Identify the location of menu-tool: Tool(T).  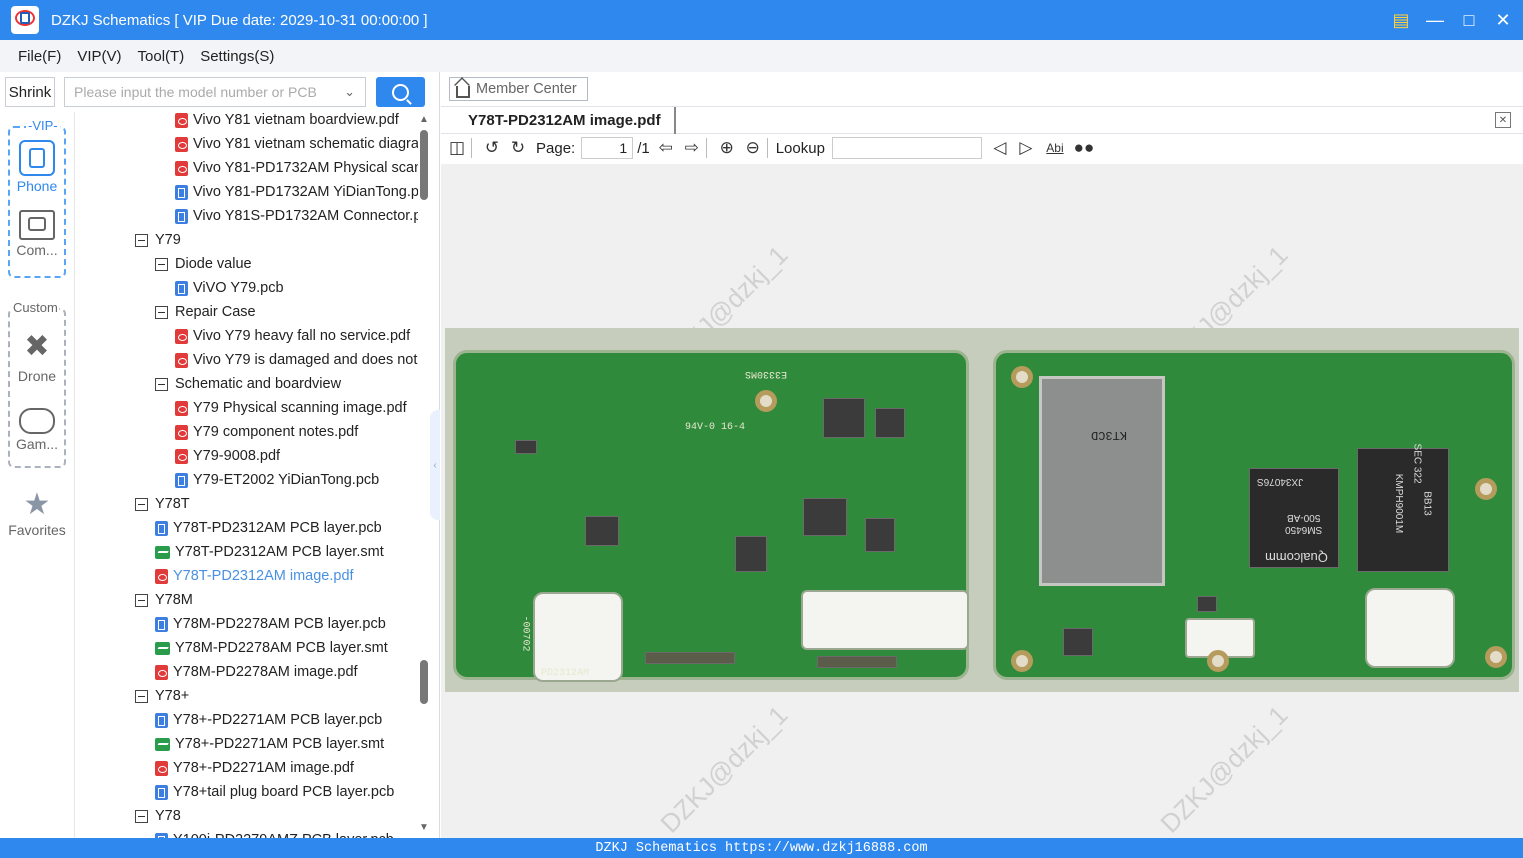
(161, 56).